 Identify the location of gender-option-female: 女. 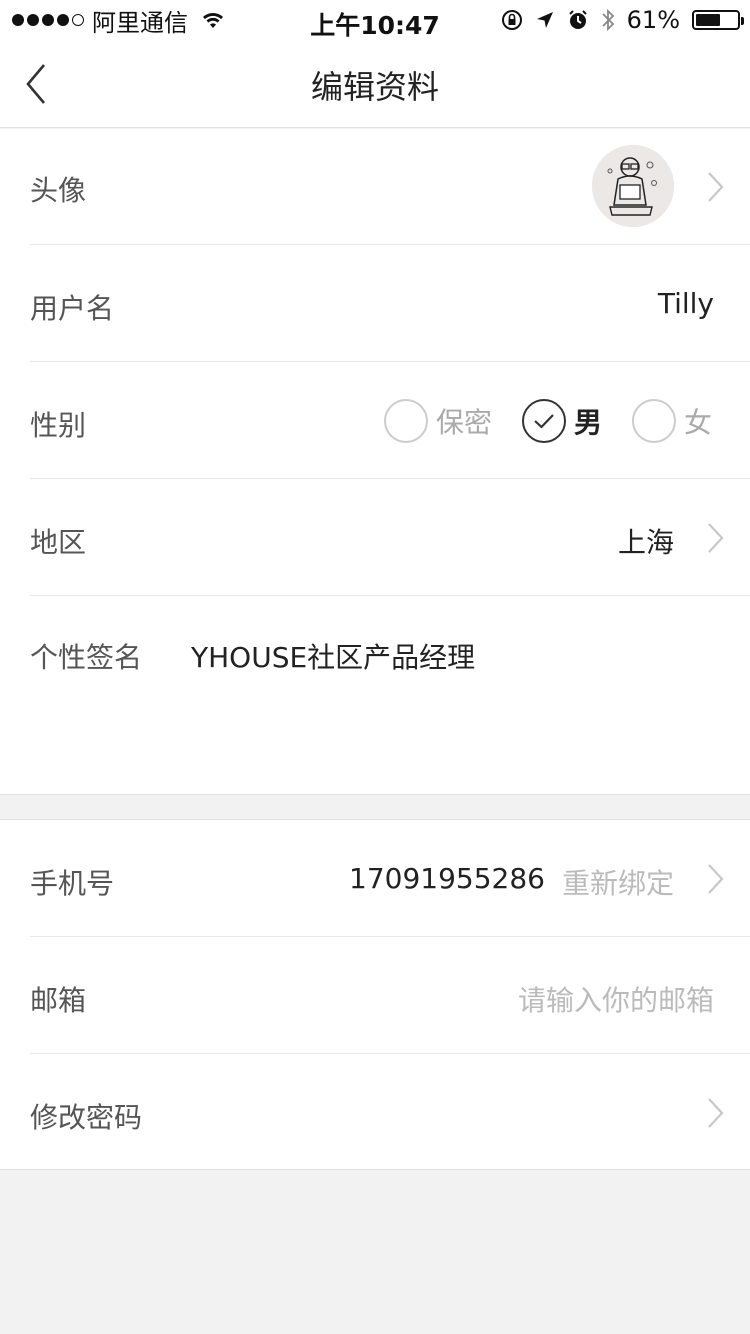
(671, 420).